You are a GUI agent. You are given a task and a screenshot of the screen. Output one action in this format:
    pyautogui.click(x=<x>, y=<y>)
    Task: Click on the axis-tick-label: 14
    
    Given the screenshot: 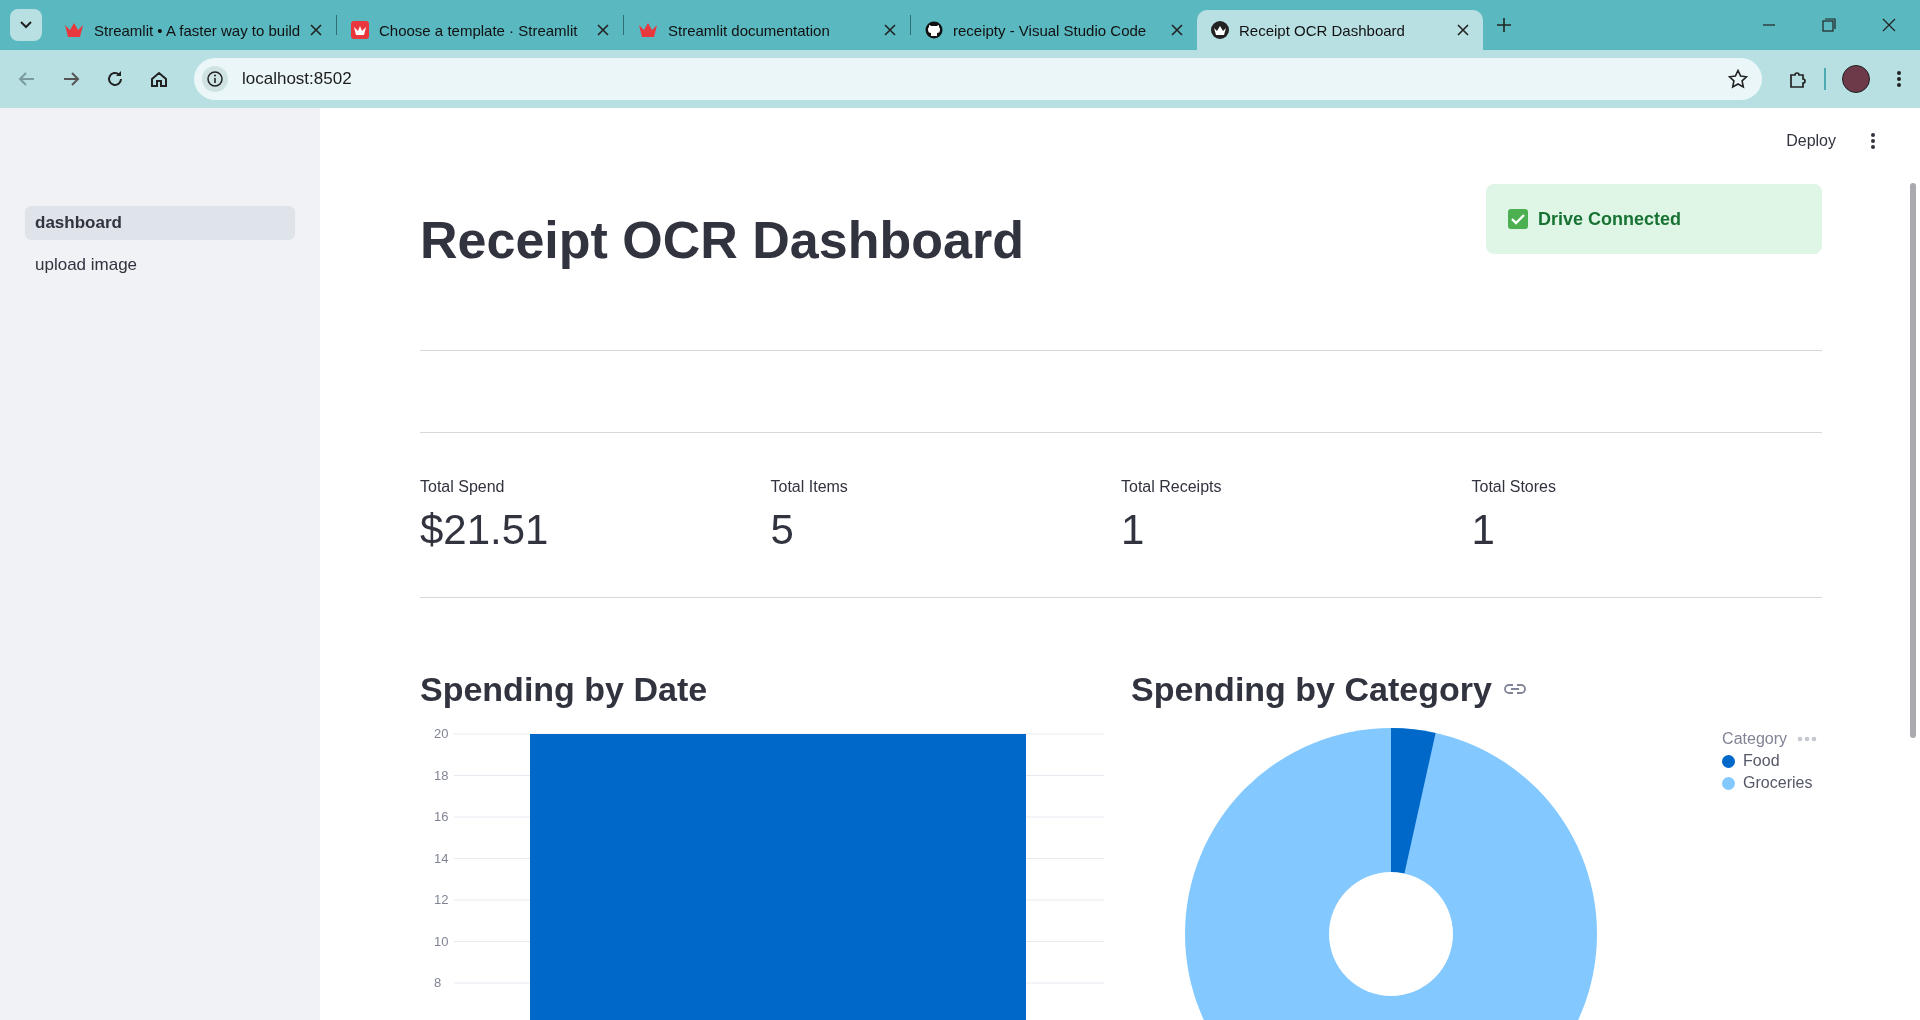 What is the action you would take?
    pyautogui.click(x=441, y=858)
    